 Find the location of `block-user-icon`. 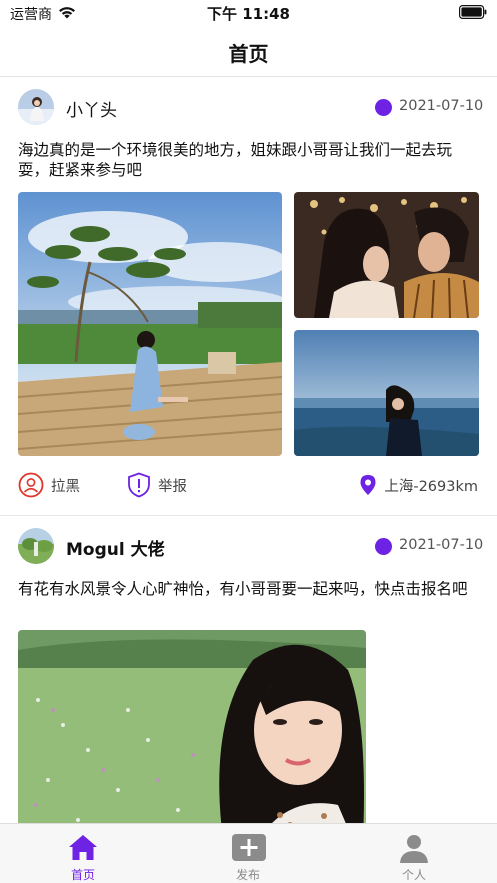

block-user-icon is located at coordinates (31, 485).